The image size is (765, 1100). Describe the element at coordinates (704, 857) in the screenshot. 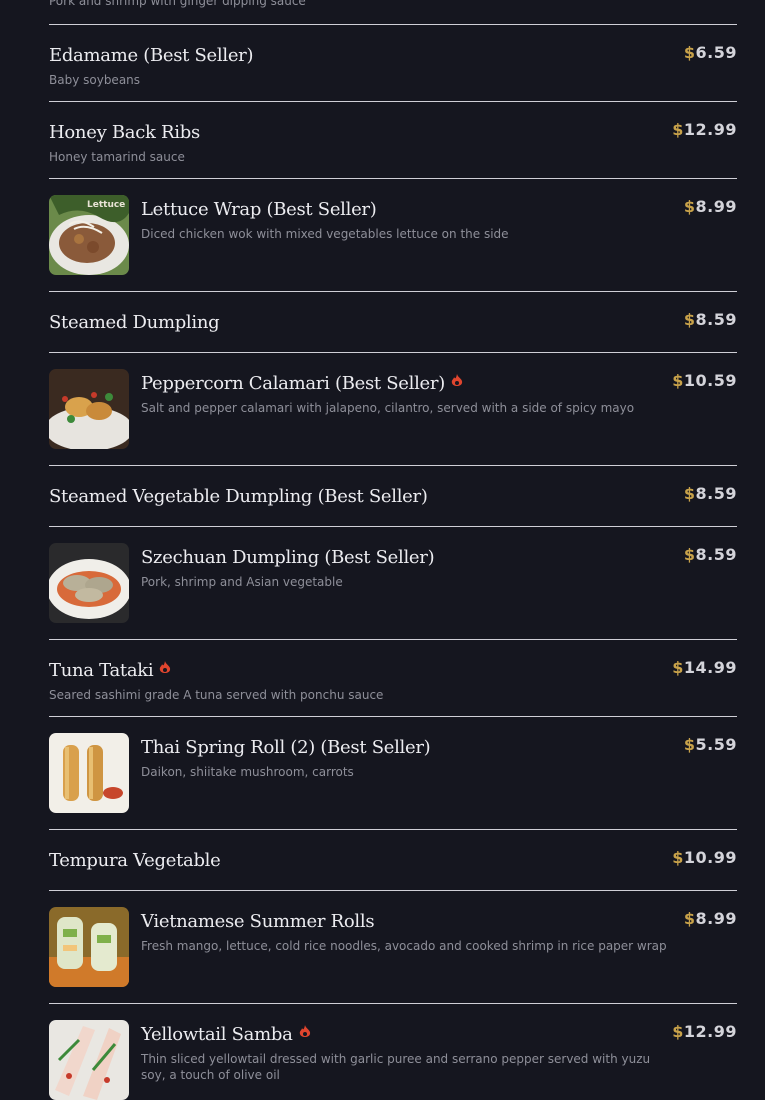

I see `item-price: $10.99` at that location.